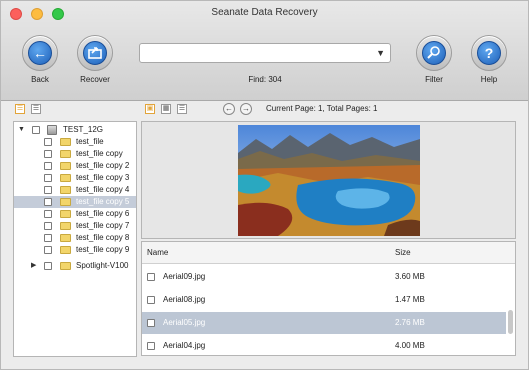  Describe the element at coordinates (83, 129) in the screenshot. I see `tree-root-label: TEST_12G` at that location.